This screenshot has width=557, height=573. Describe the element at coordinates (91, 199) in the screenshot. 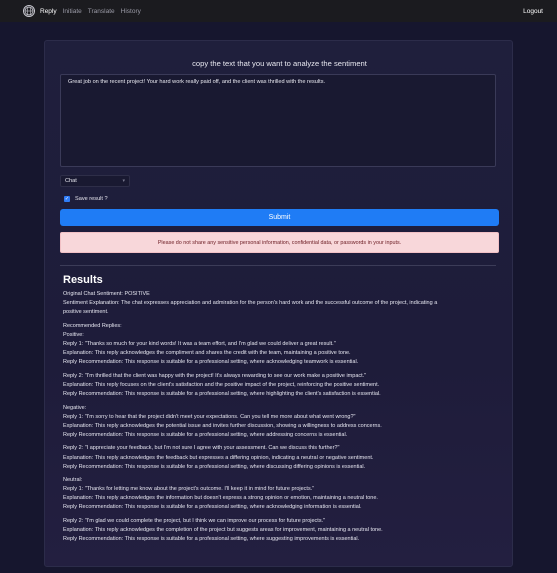

I see `save-result-label: Save result ?` at that location.